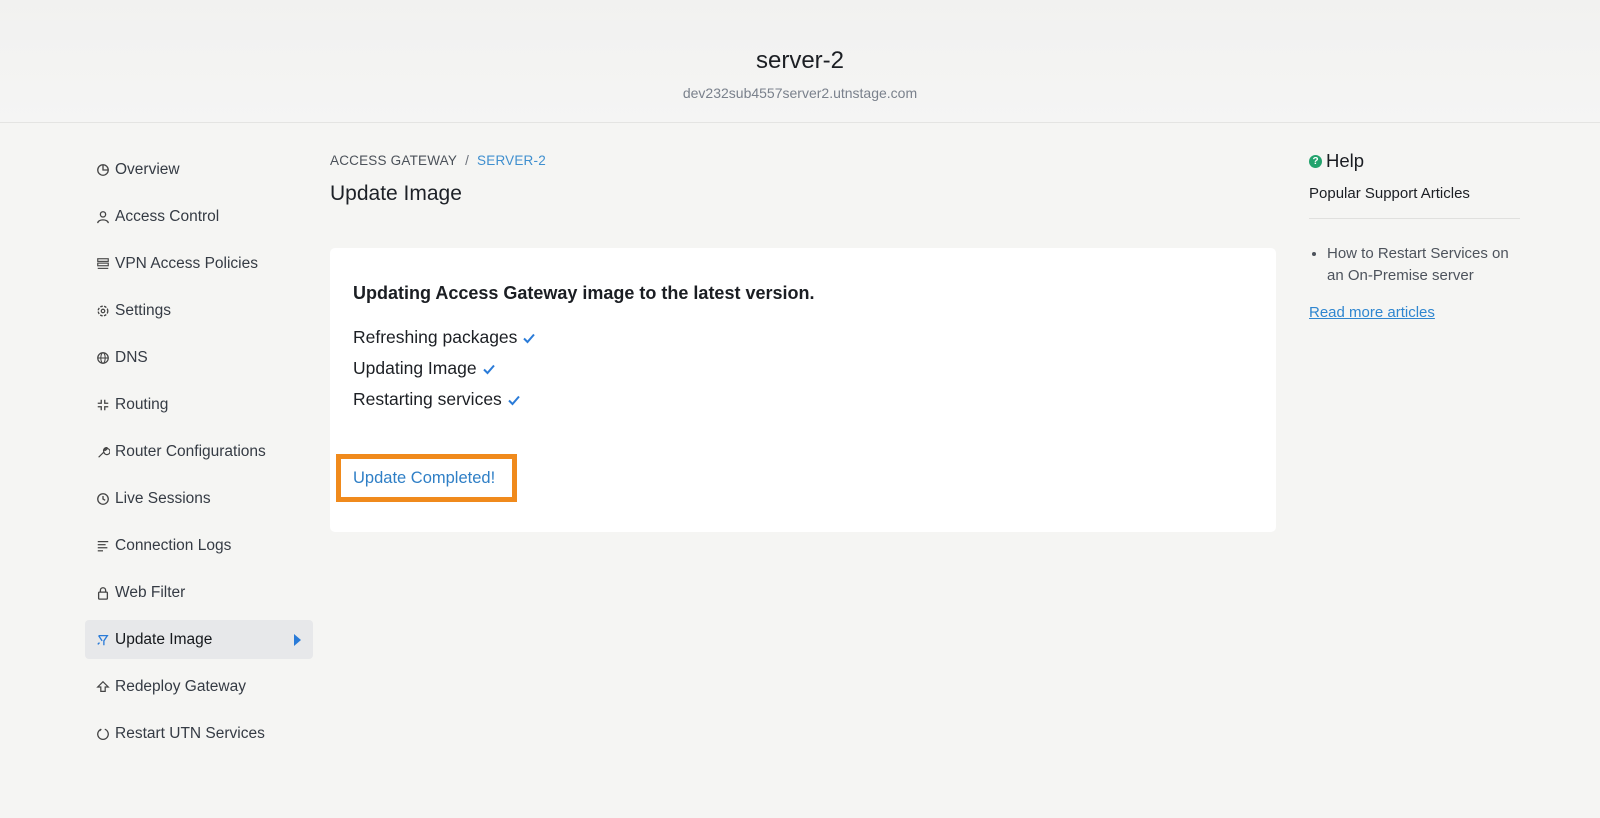 The height and width of the screenshot is (818, 1600). What do you see at coordinates (103, 687) in the screenshot?
I see `redeploy-icon` at bounding box center [103, 687].